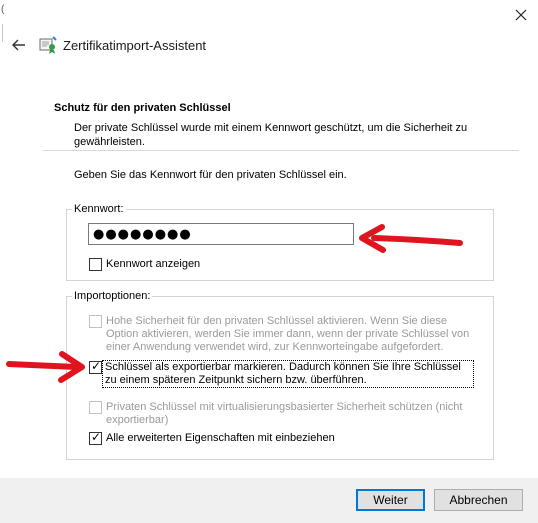 The width and height of the screenshot is (538, 523). I want to click on close-icon, so click(521, 15).